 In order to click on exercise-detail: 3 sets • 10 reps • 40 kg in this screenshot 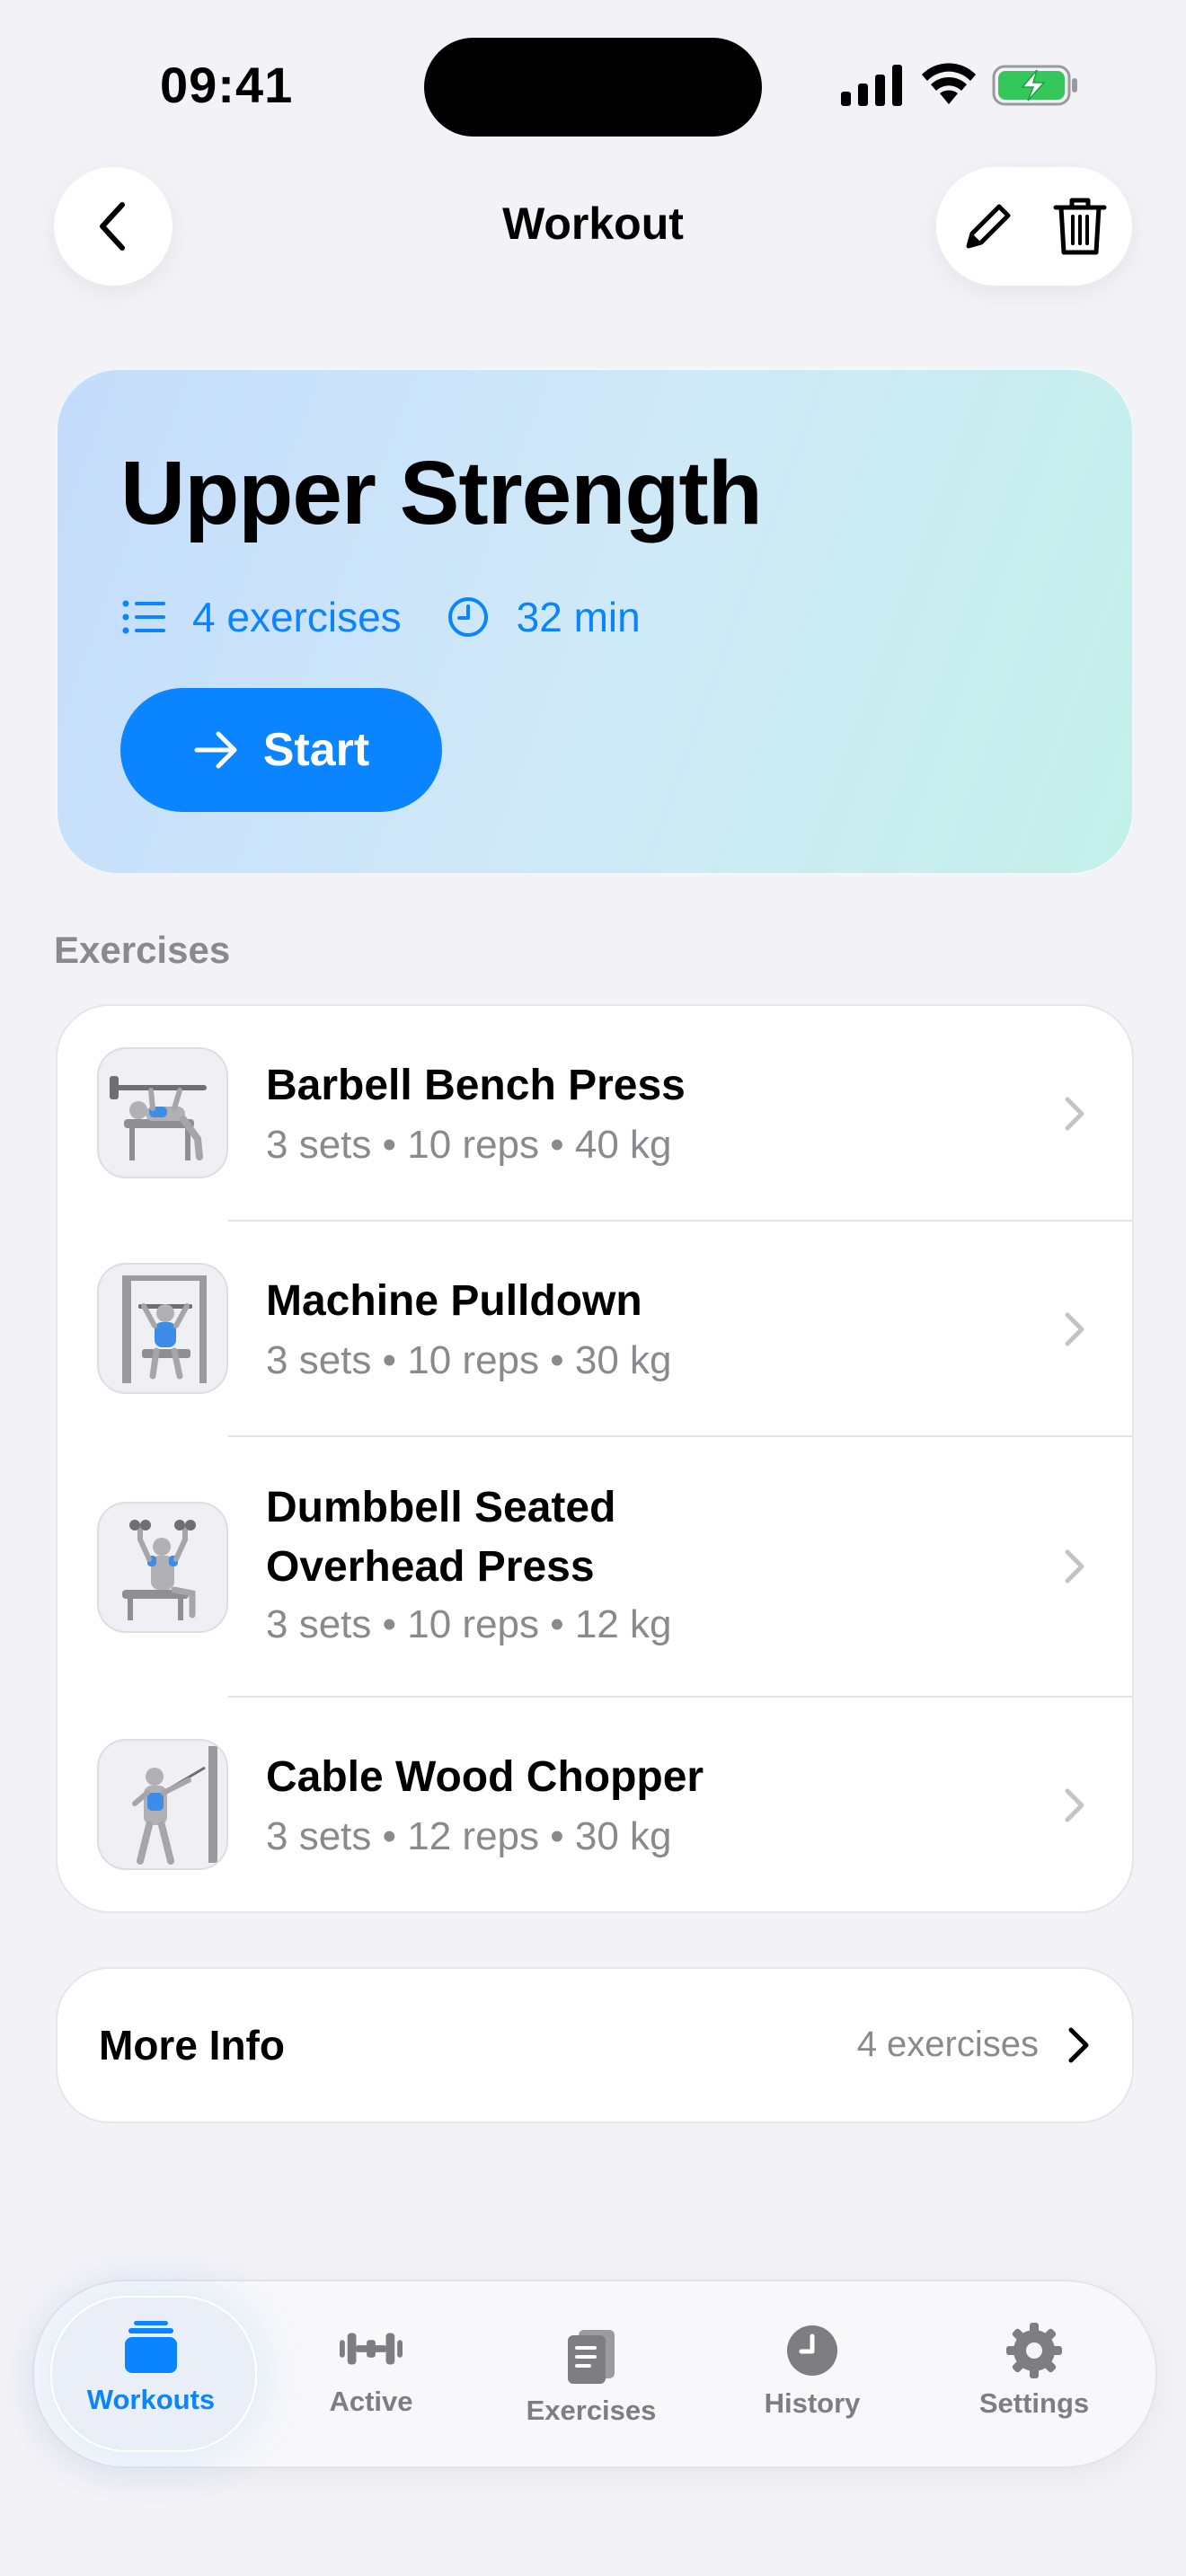, I will do `click(469, 1145)`.